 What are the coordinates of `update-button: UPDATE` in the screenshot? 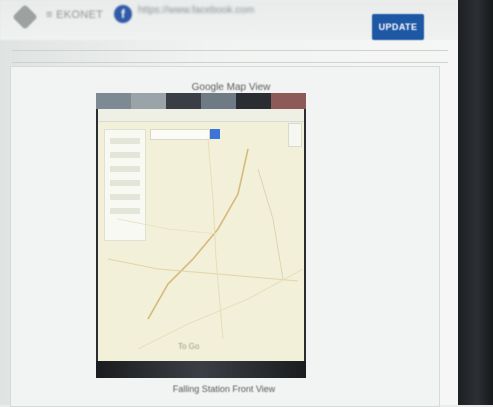 It's located at (398, 27).